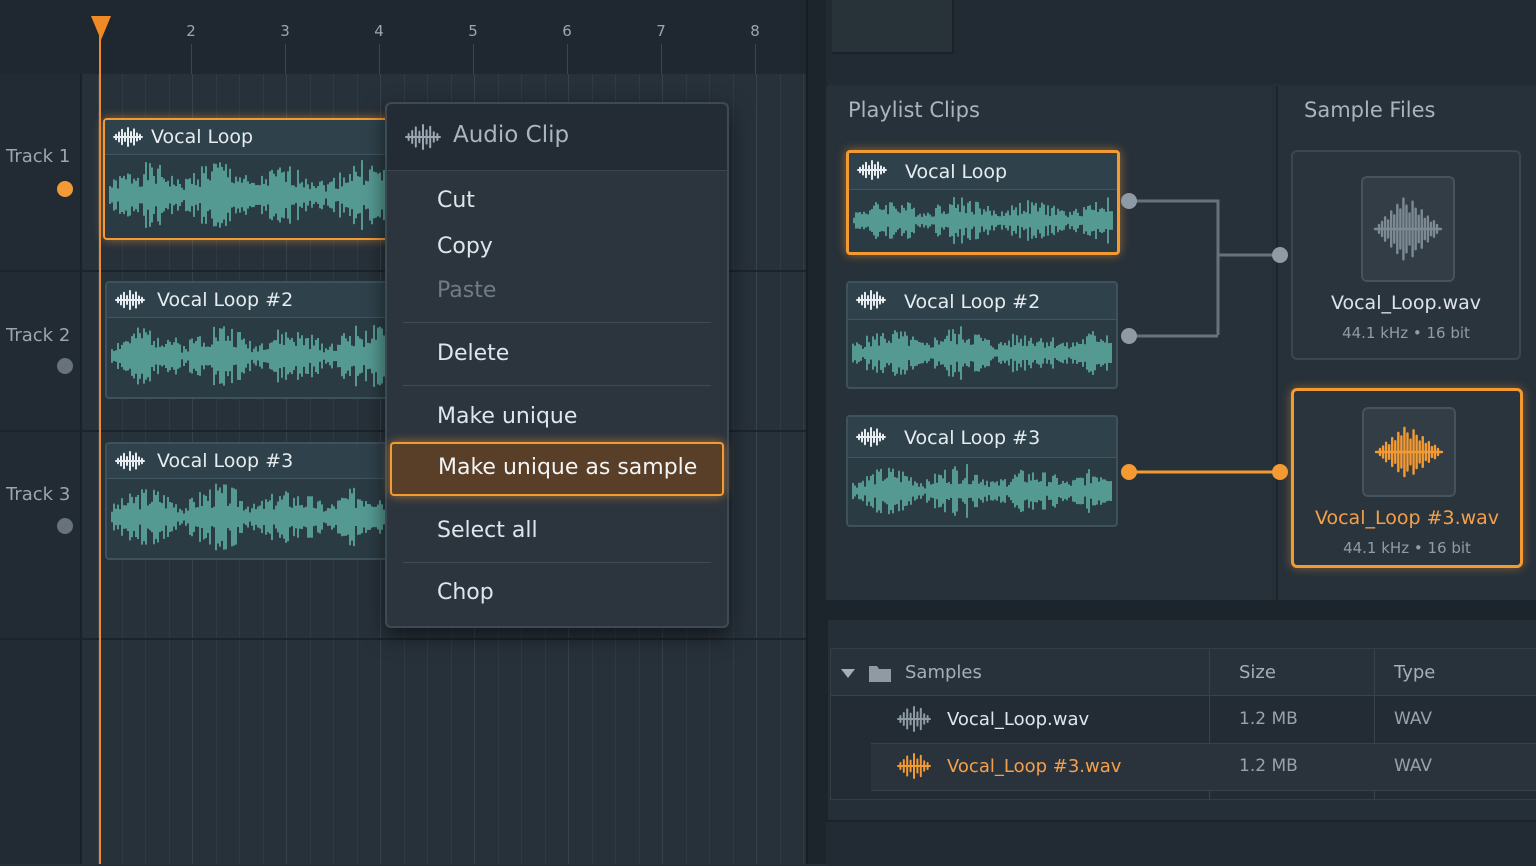 The width and height of the screenshot is (1536, 866). I want to click on clip-title: Vocal Loop #3, so click(225, 461).